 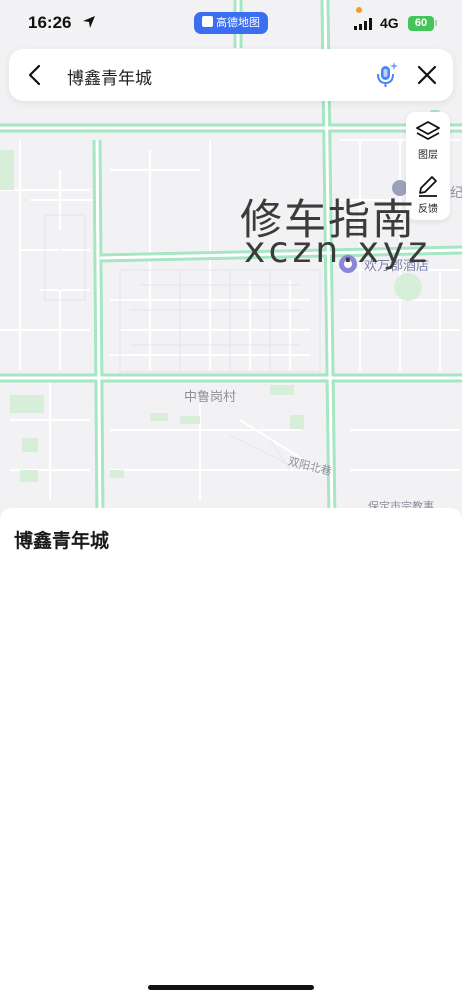 What do you see at coordinates (386, 75) in the screenshot?
I see `voice-mic-icon` at bounding box center [386, 75].